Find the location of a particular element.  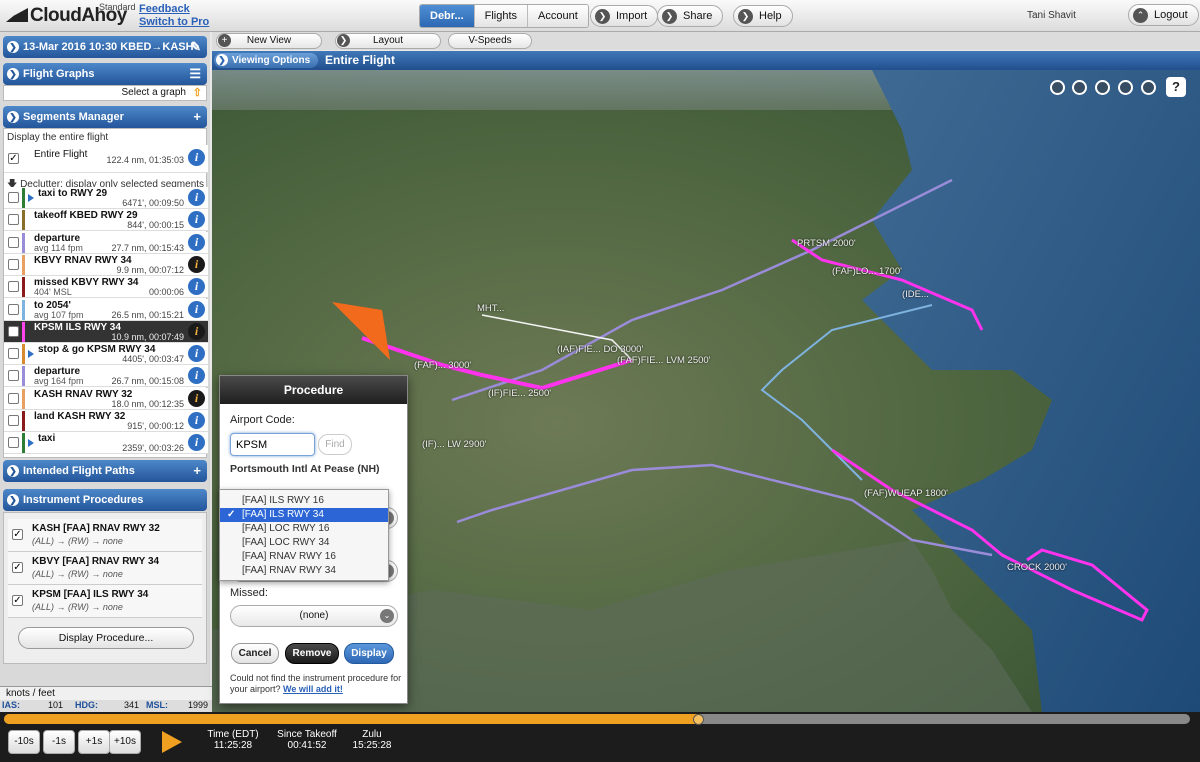

help-button: ❯ Help is located at coordinates (763, 16).